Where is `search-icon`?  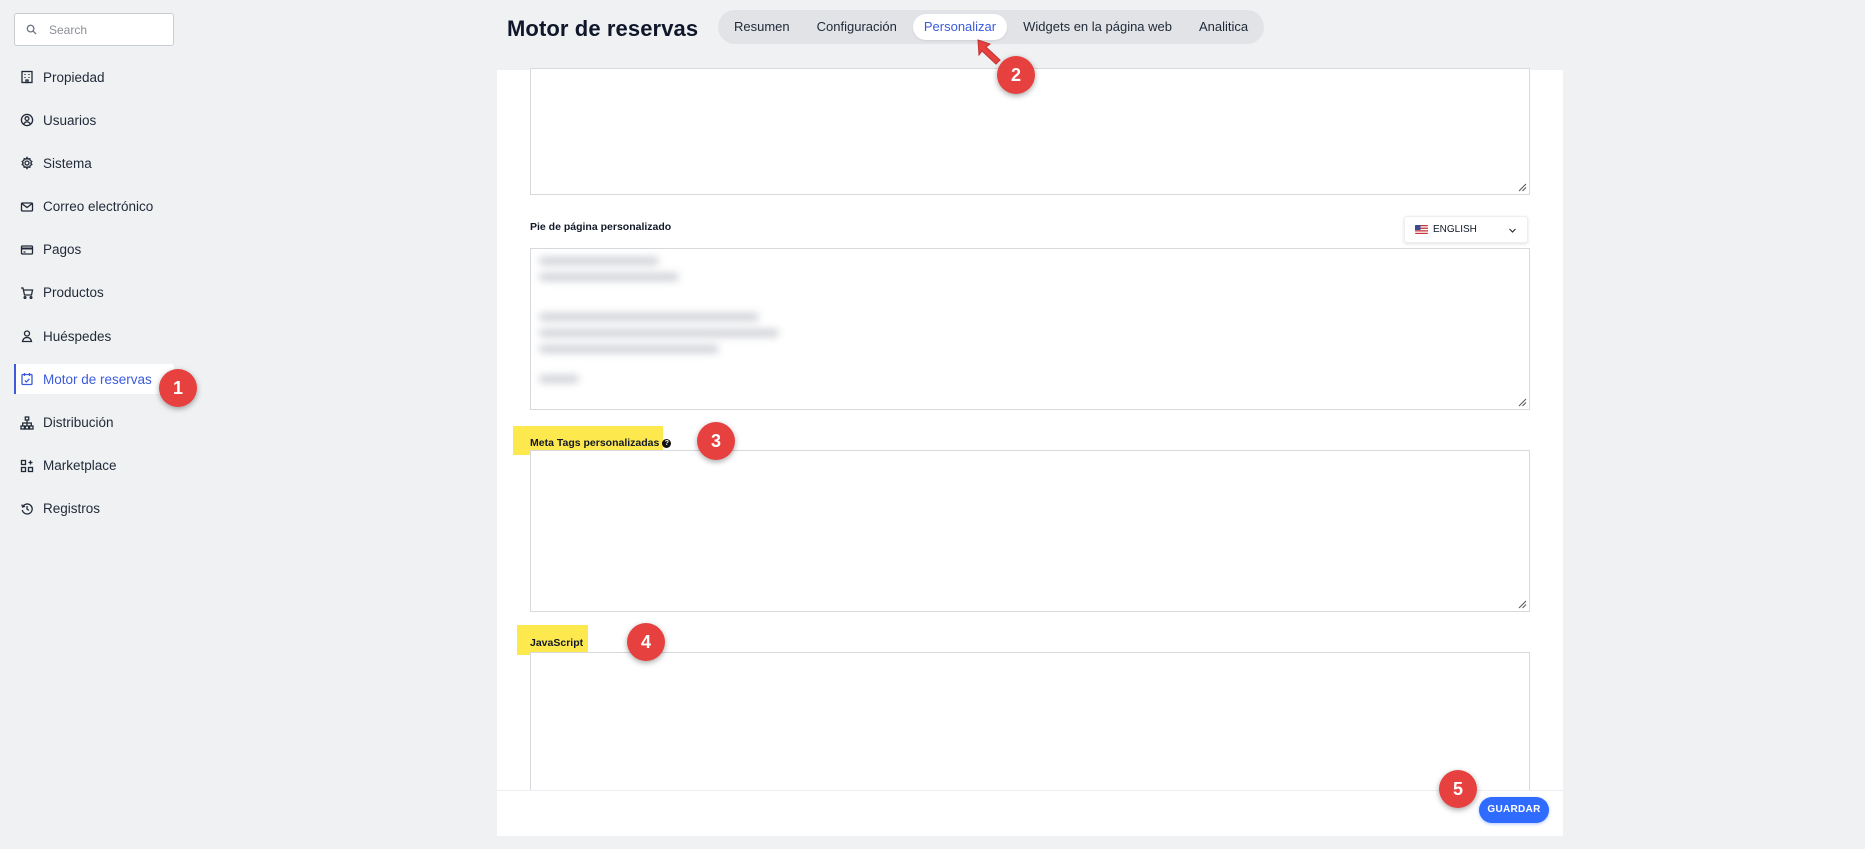 search-icon is located at coordinates (31, 29).